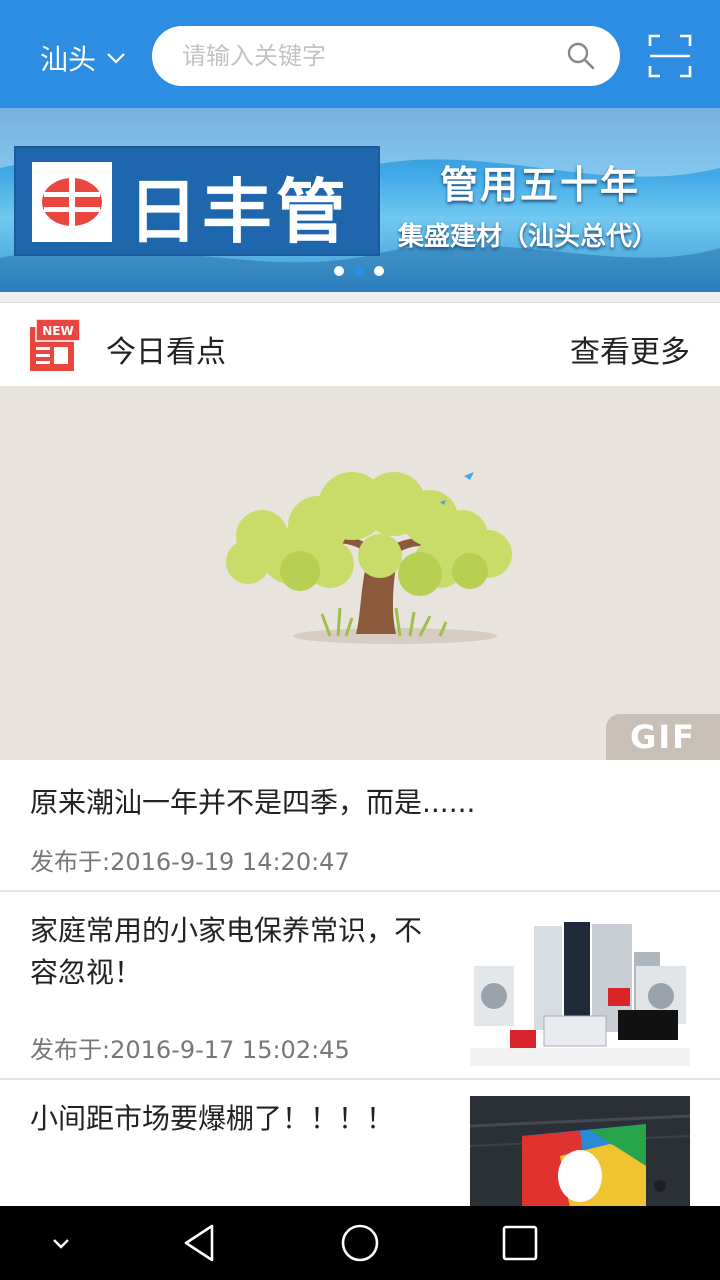 This screenshot has height=1280, width=720. I want to click on banner-dealer: 集盛建材（汕头总代）, so click(528, 237).